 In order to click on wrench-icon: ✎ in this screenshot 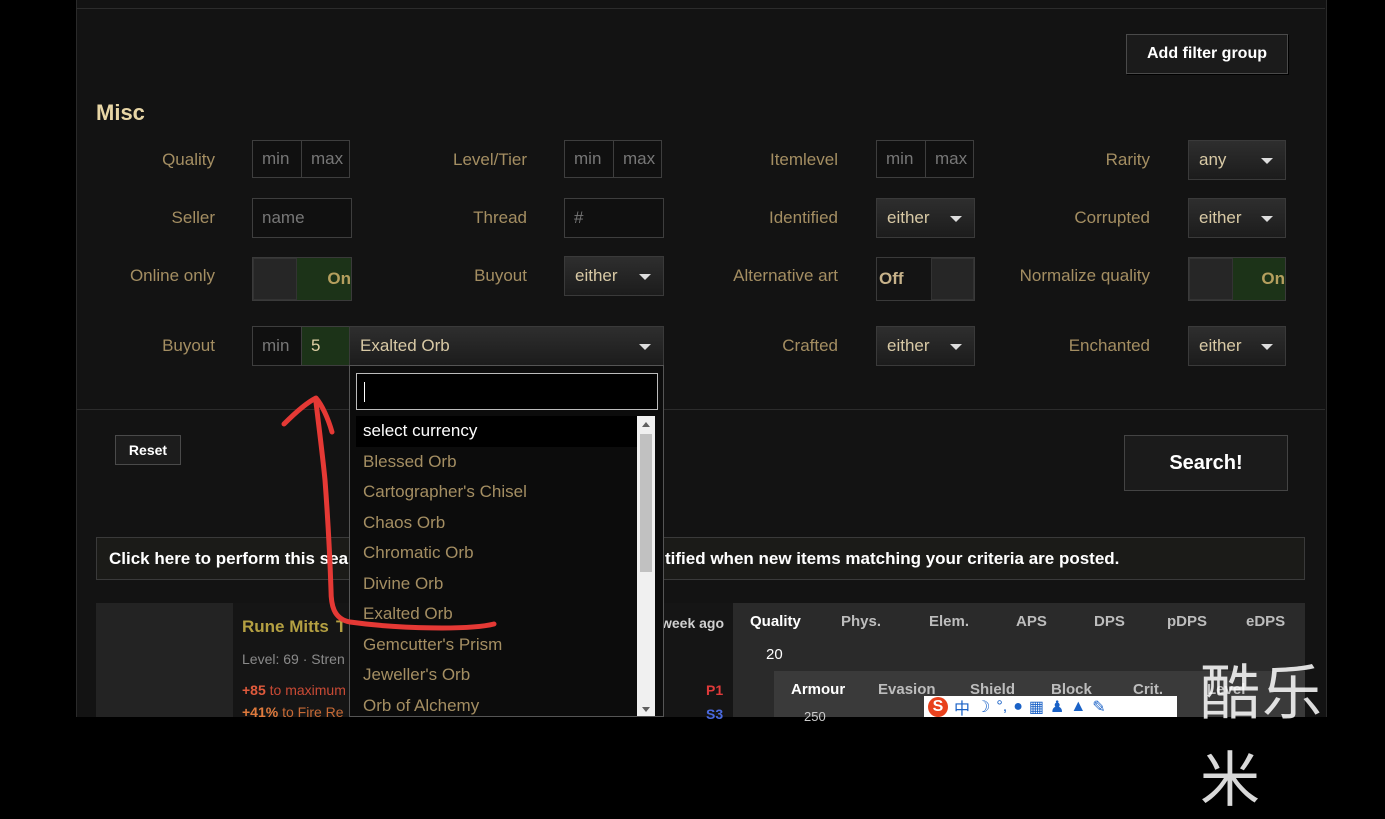, I will do `click(1098, 707)`.